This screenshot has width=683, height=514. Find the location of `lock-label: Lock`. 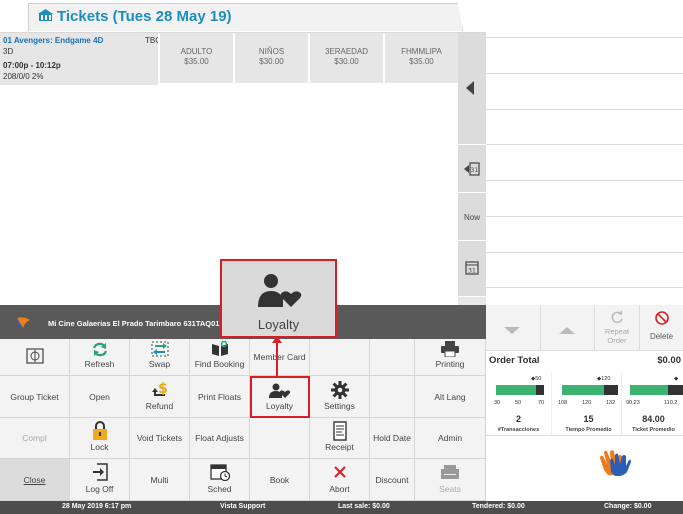

lock-label: Lock is located at coordinates (99, 447).